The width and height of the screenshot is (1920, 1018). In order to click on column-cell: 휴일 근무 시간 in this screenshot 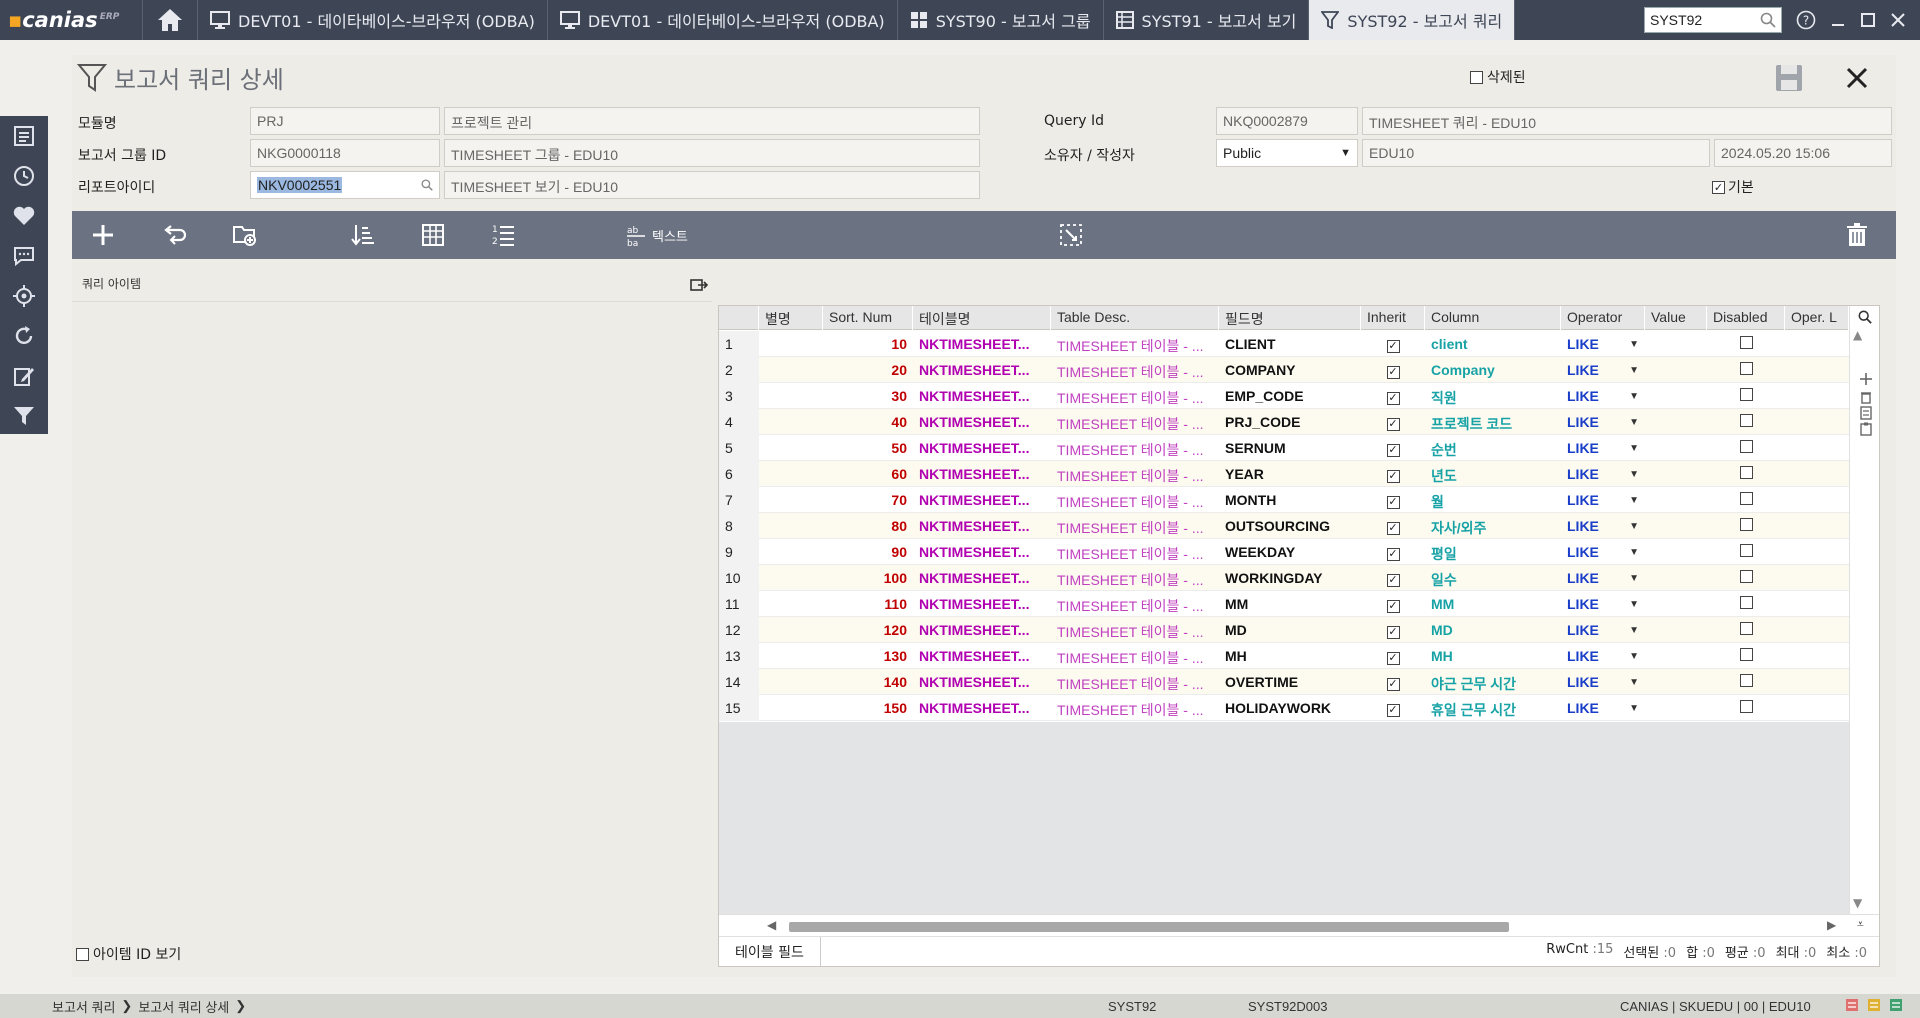, I will do `click(1493, 708)`.